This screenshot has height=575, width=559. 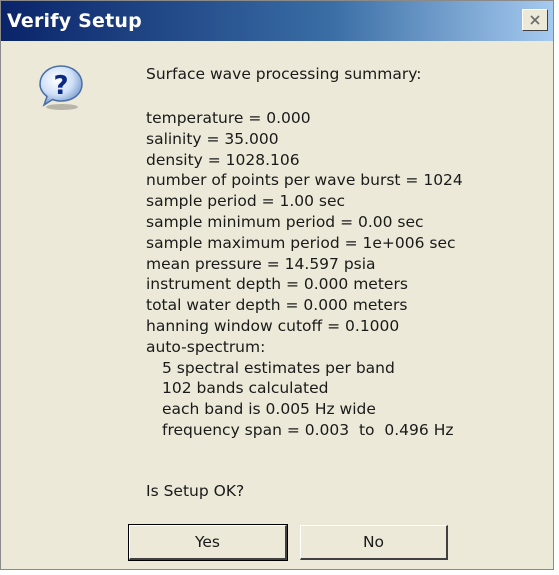 I want to click on summary-line: sample maximum period = 1e+006 sec, so click(x=301, y=242).